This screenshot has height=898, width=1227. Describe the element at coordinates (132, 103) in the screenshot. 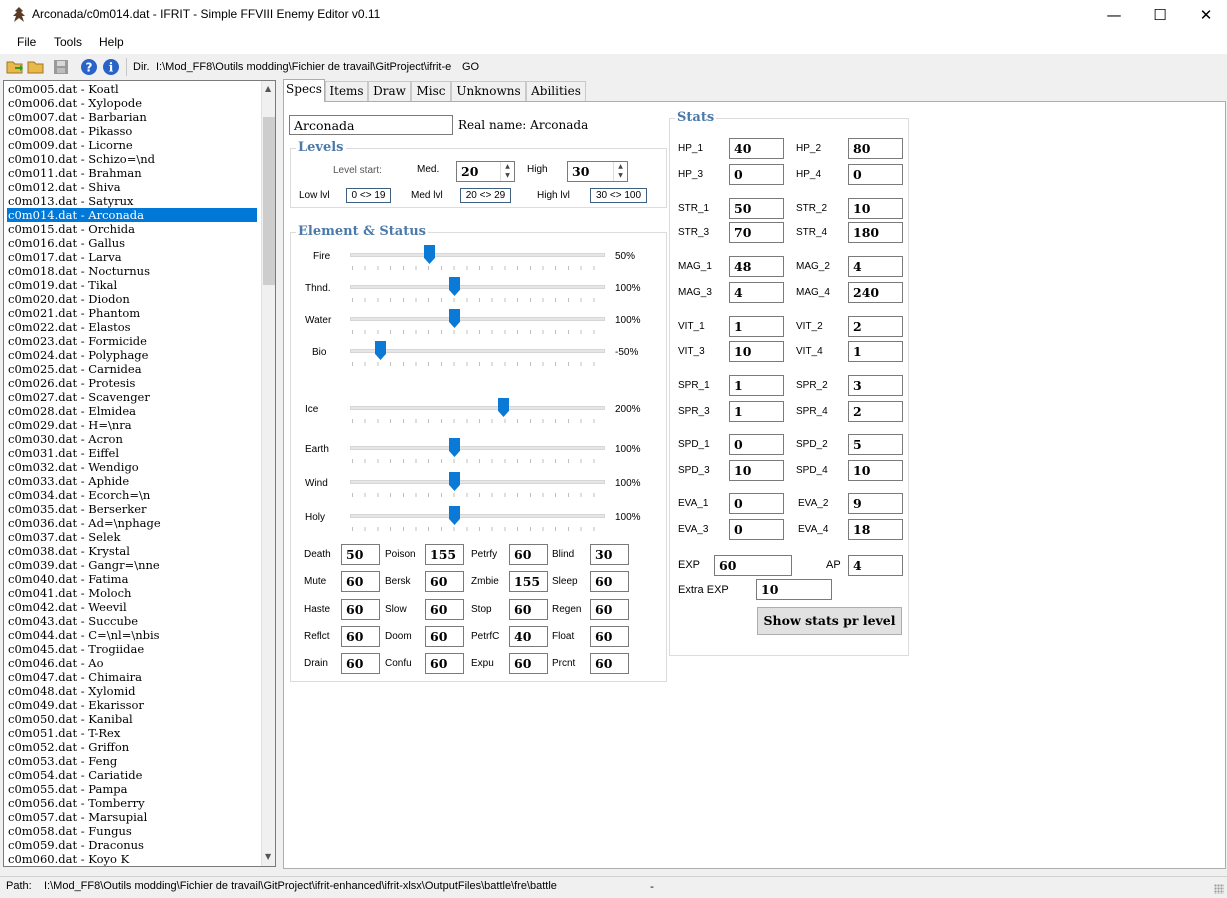

I see `list-item: c0m006.dat - Xylopode` at that location.